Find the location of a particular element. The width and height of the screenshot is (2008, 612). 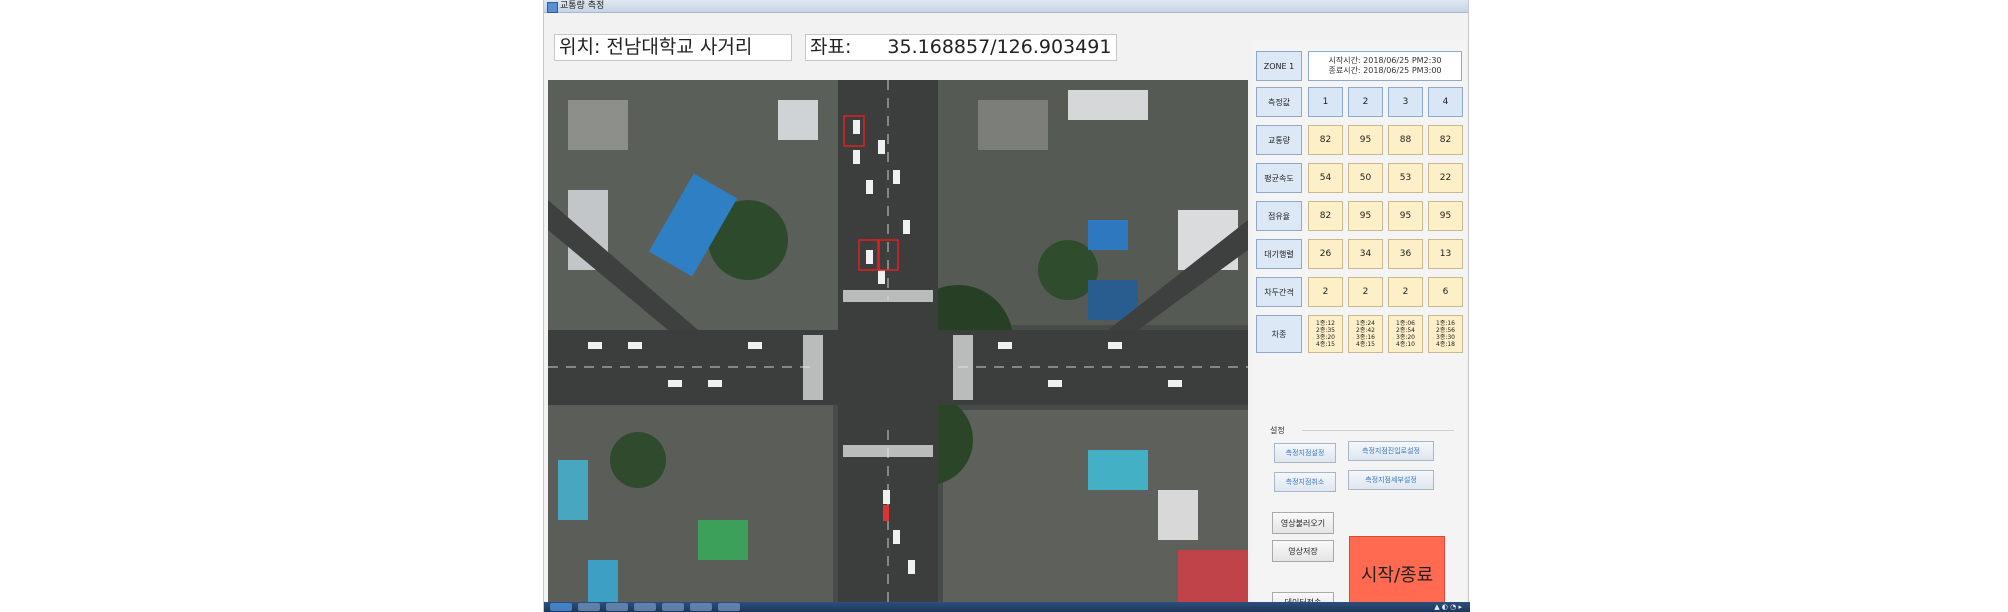

settings-divider is located at coordinates (1378, 430).